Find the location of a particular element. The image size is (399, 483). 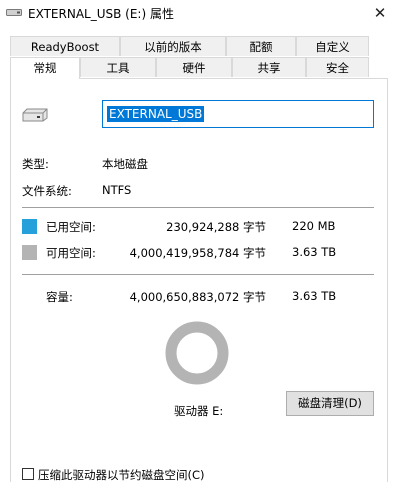

filesystem-value: NTFS is located at coordinates (117, 190).